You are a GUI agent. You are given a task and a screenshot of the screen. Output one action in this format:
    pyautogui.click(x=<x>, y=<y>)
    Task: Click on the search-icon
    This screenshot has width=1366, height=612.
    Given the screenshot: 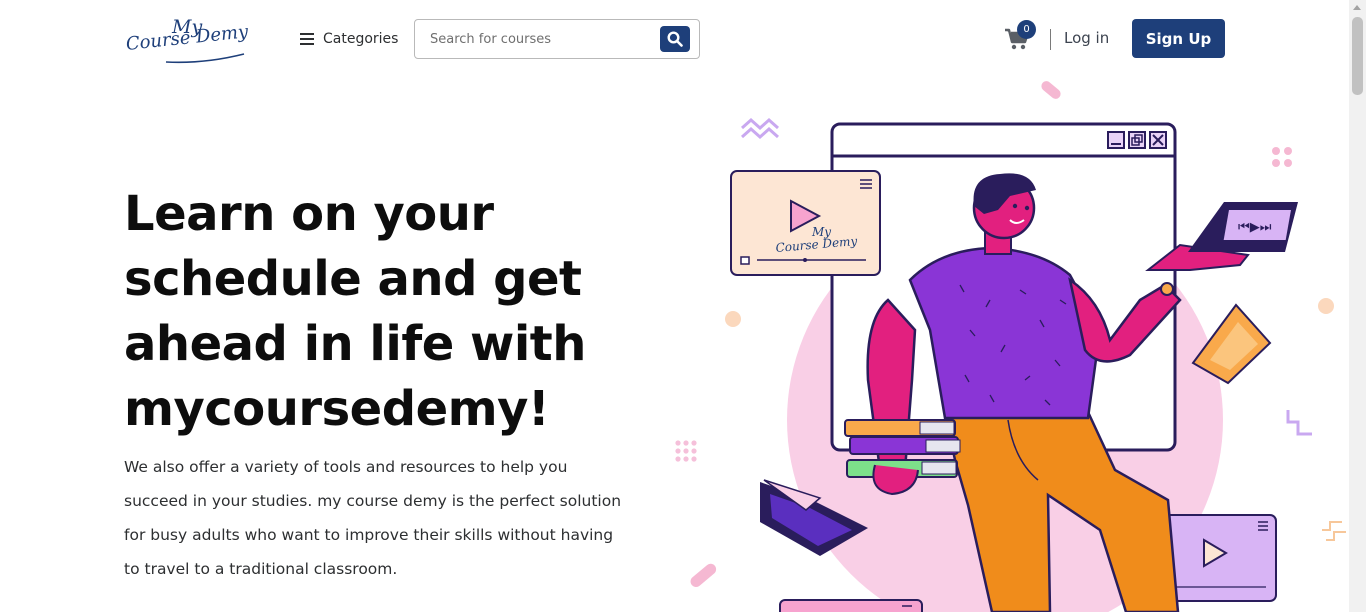 What is the action you would take?
    pyautogui.click(x=675, y=39)
    